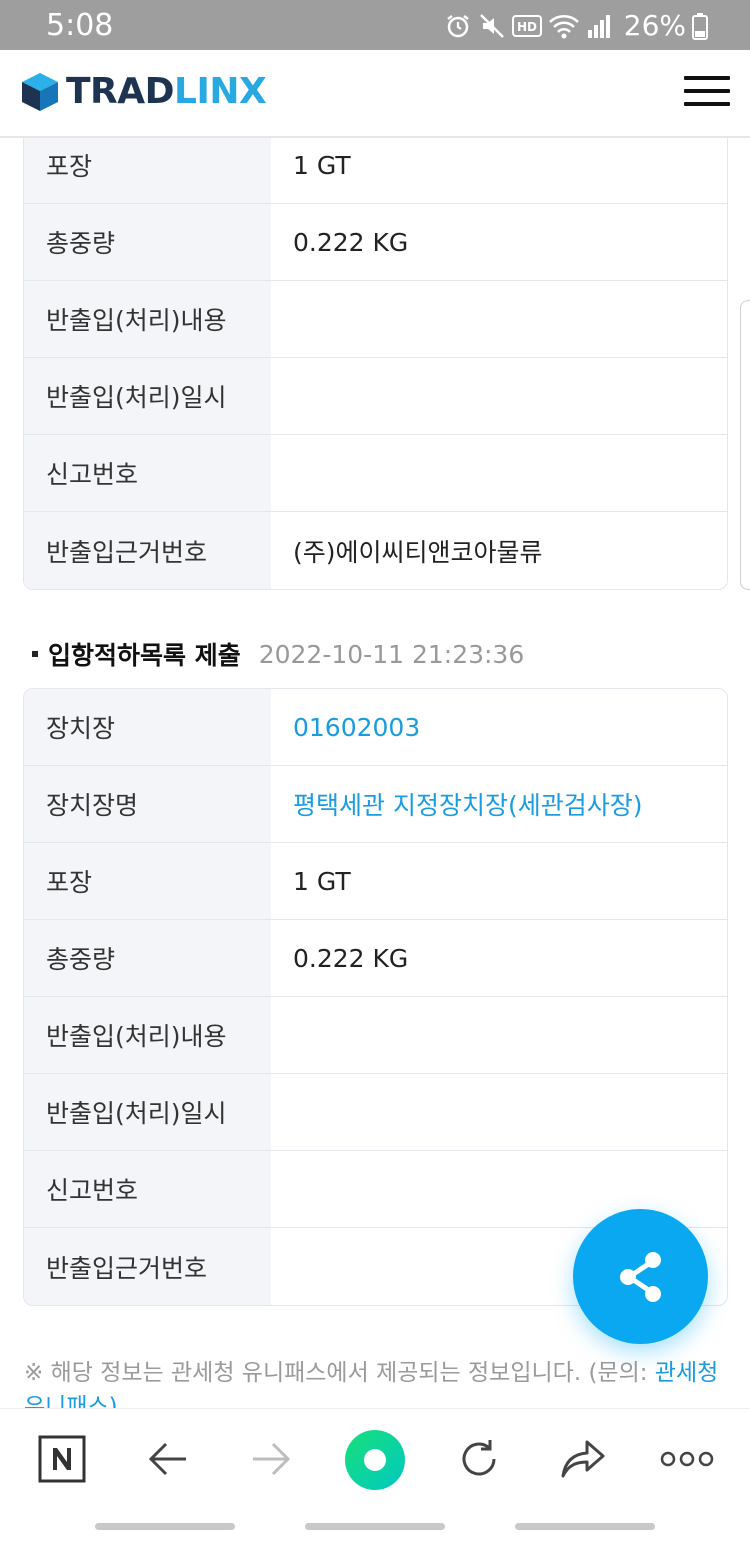 The width and height of the screenshot is (750, 1542). What do you see at coordinates (707, 91) in the screenshot?
I see `hamburger-menu-icon` at bounding box center [707, 91].